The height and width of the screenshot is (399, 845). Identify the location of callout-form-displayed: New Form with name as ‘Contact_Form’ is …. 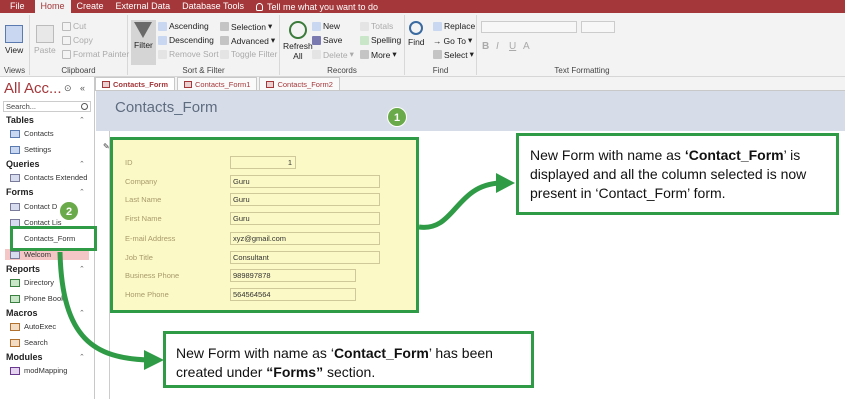
(677, 174).